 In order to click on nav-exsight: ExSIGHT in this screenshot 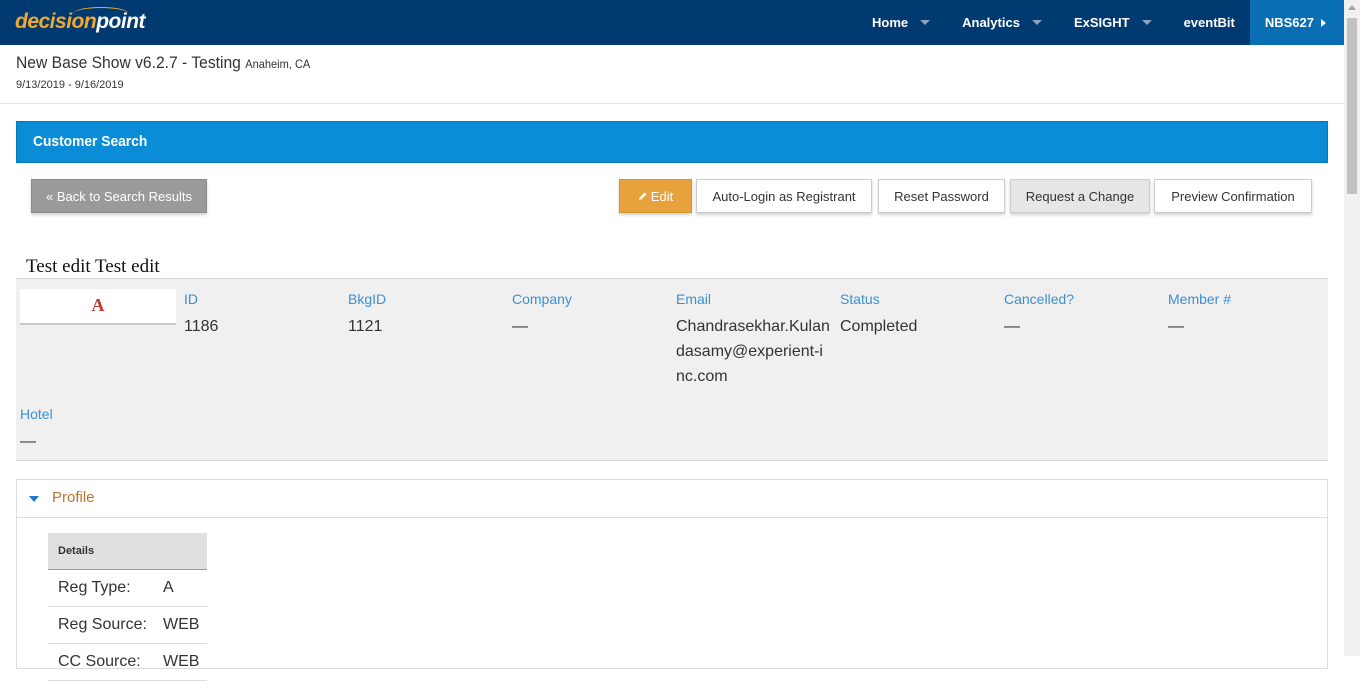, I will do `click(1113, 22)`.